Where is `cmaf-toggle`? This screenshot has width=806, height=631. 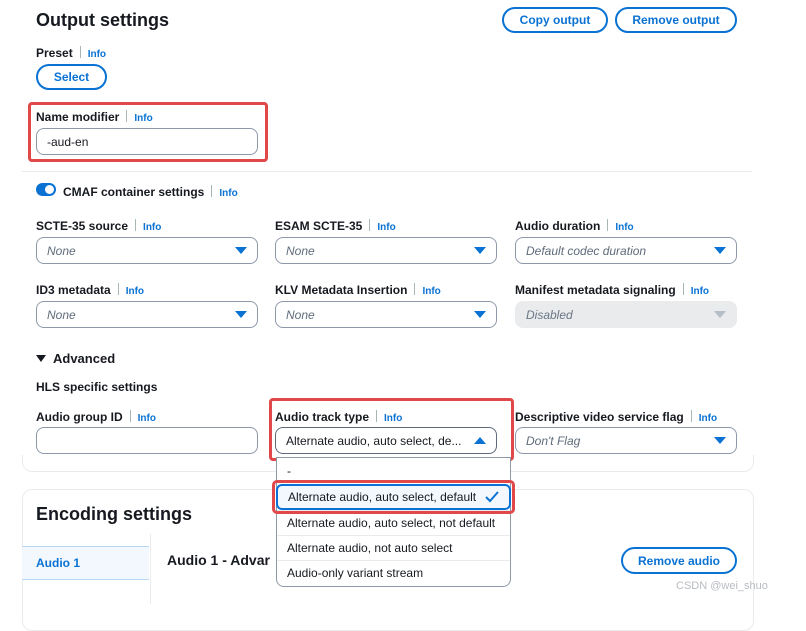
cmaf-toggle is located at coordinates (46, 189).